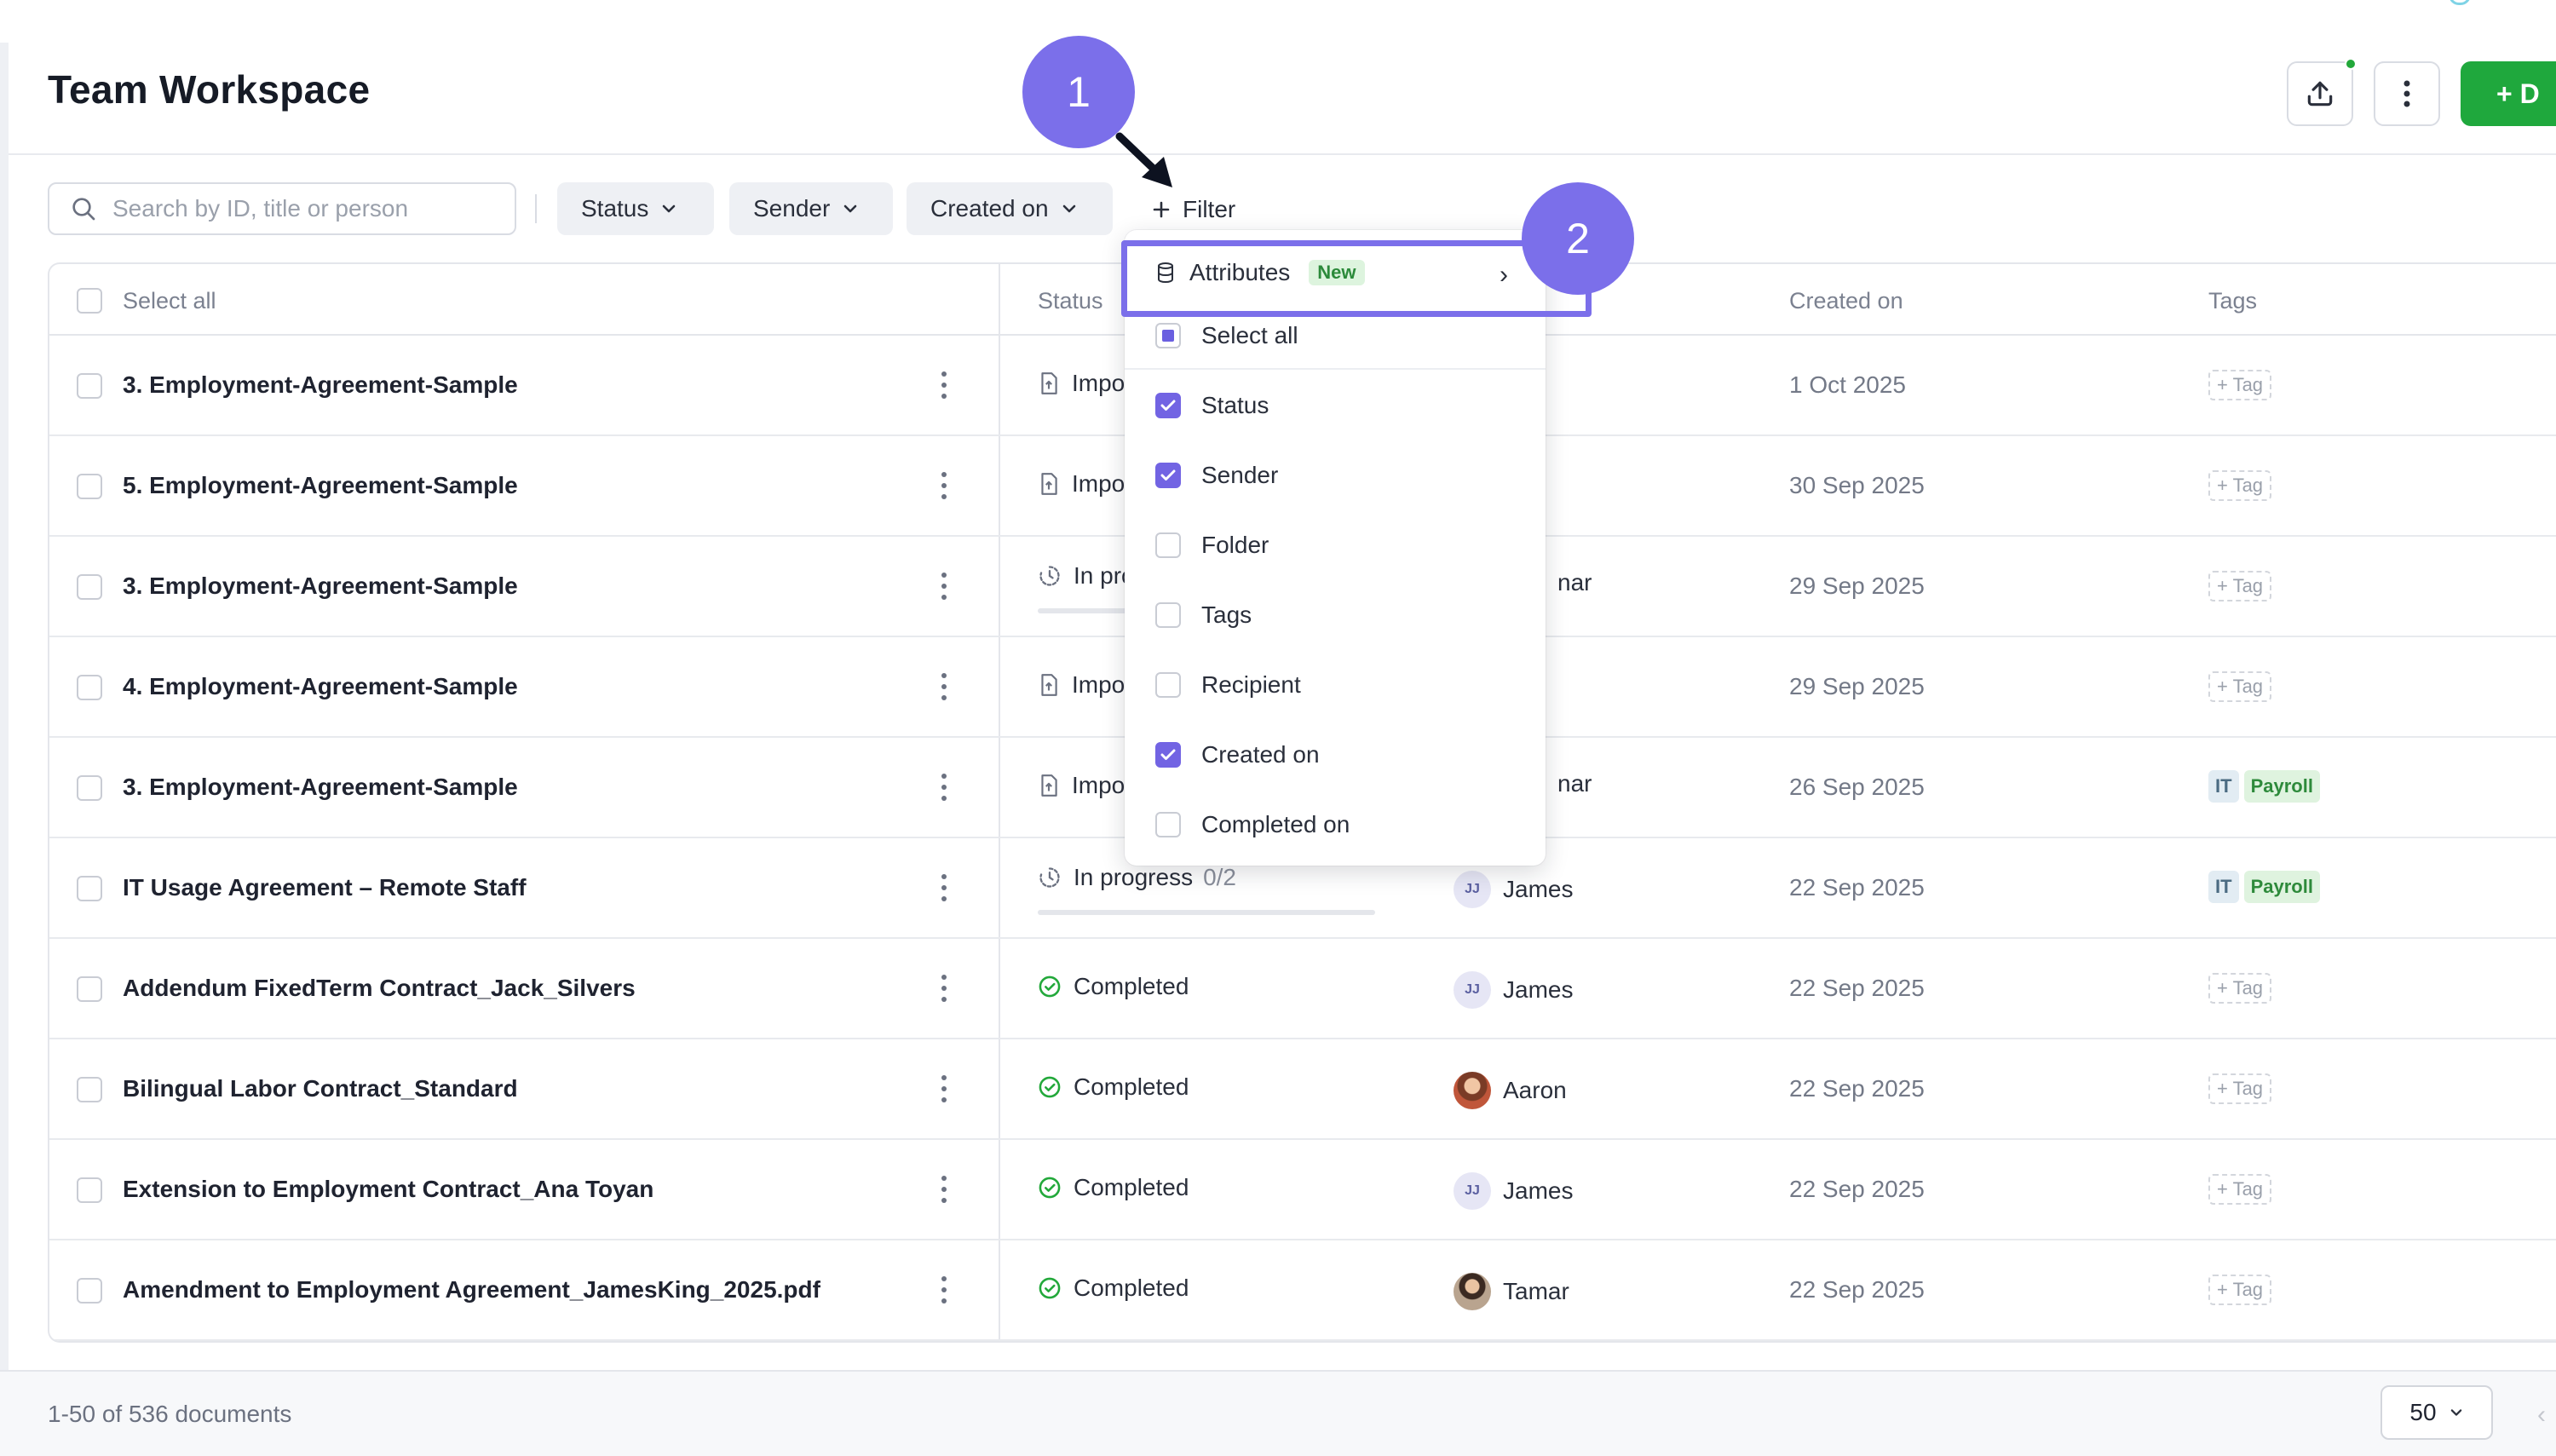  What do you see at coordinates (1212, 545) in the screenshot?
I see `attribute-option-folder: Folder` at bounding box center [1212, 545].